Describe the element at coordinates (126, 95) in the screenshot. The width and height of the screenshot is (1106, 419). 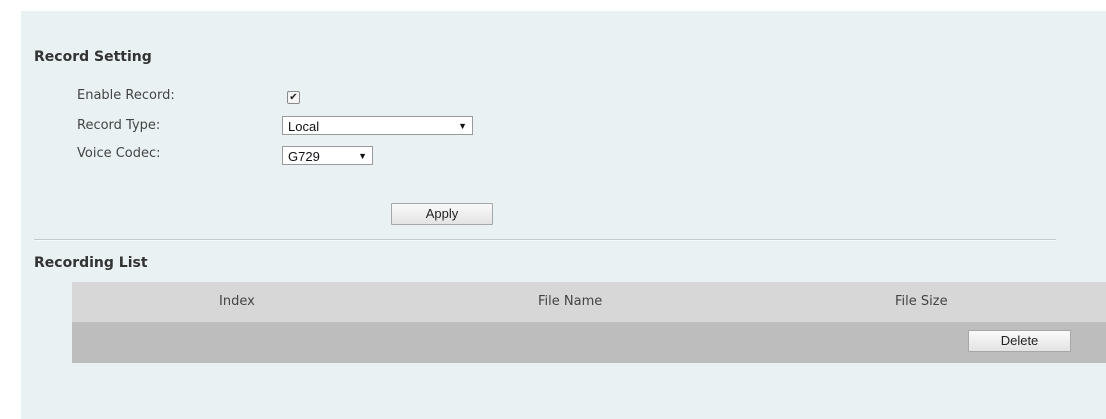
I see `enable-record-label: Enable Record:` at that location.